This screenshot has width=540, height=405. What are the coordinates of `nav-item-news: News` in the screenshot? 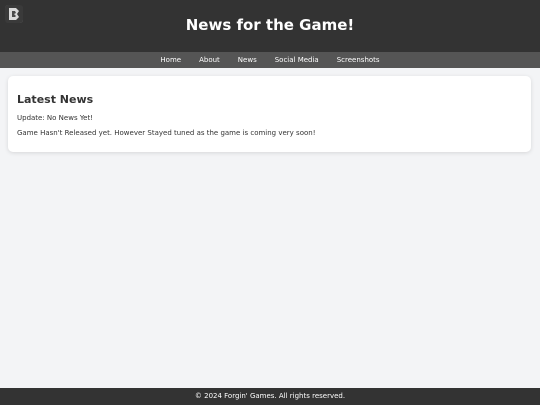 It's located at (247, 60).